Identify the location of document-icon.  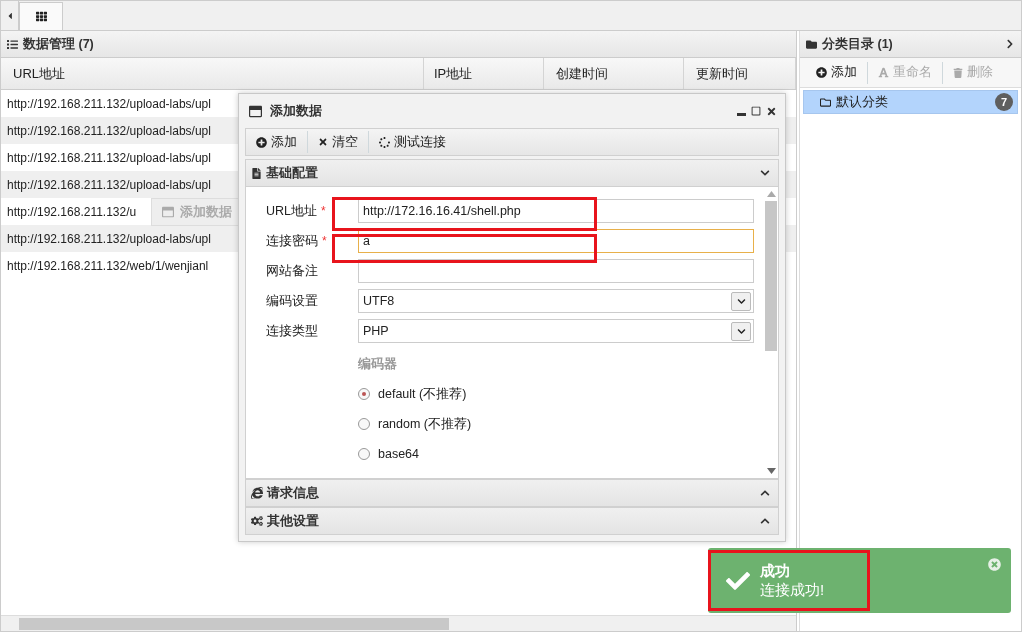
(256, 173).